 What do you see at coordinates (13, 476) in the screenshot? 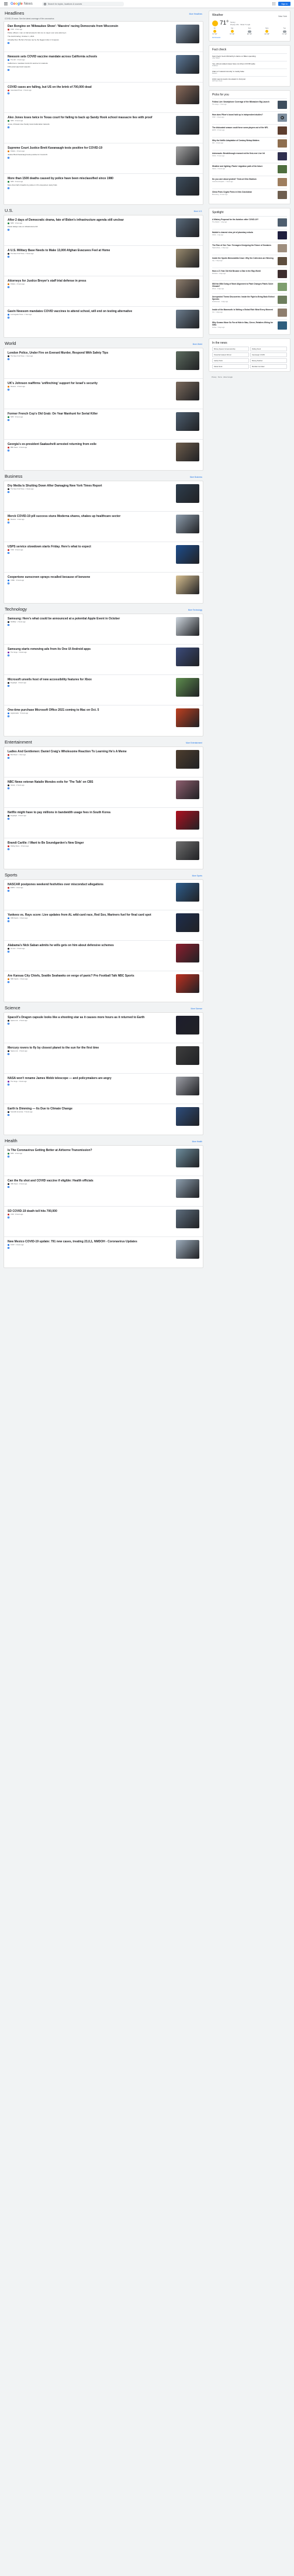
I see `section-title: Business` at bounding box center [13, 476].